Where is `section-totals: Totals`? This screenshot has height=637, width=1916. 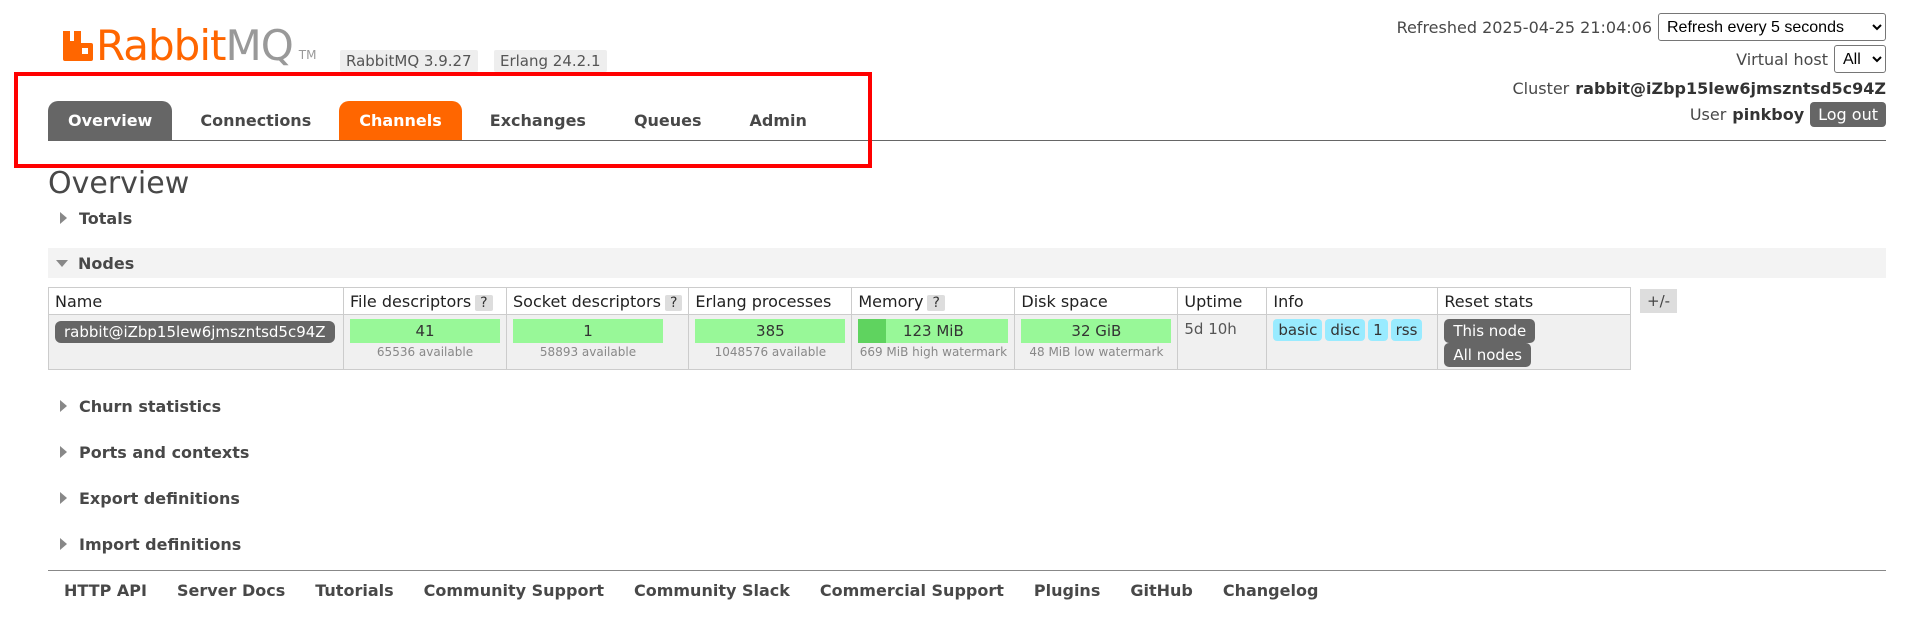 section-totals: Totals is located at coordinates (90, 218).